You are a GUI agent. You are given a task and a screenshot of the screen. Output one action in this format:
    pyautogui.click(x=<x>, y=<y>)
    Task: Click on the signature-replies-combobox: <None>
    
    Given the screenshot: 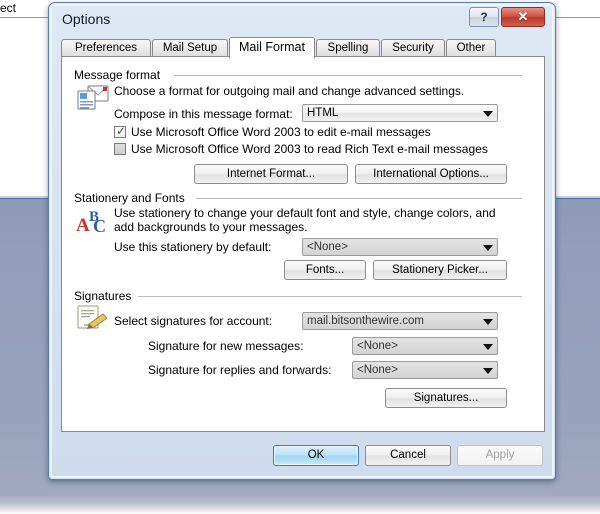 What is the action you would take?
    pyautogui.click(x=425, y=370)
    